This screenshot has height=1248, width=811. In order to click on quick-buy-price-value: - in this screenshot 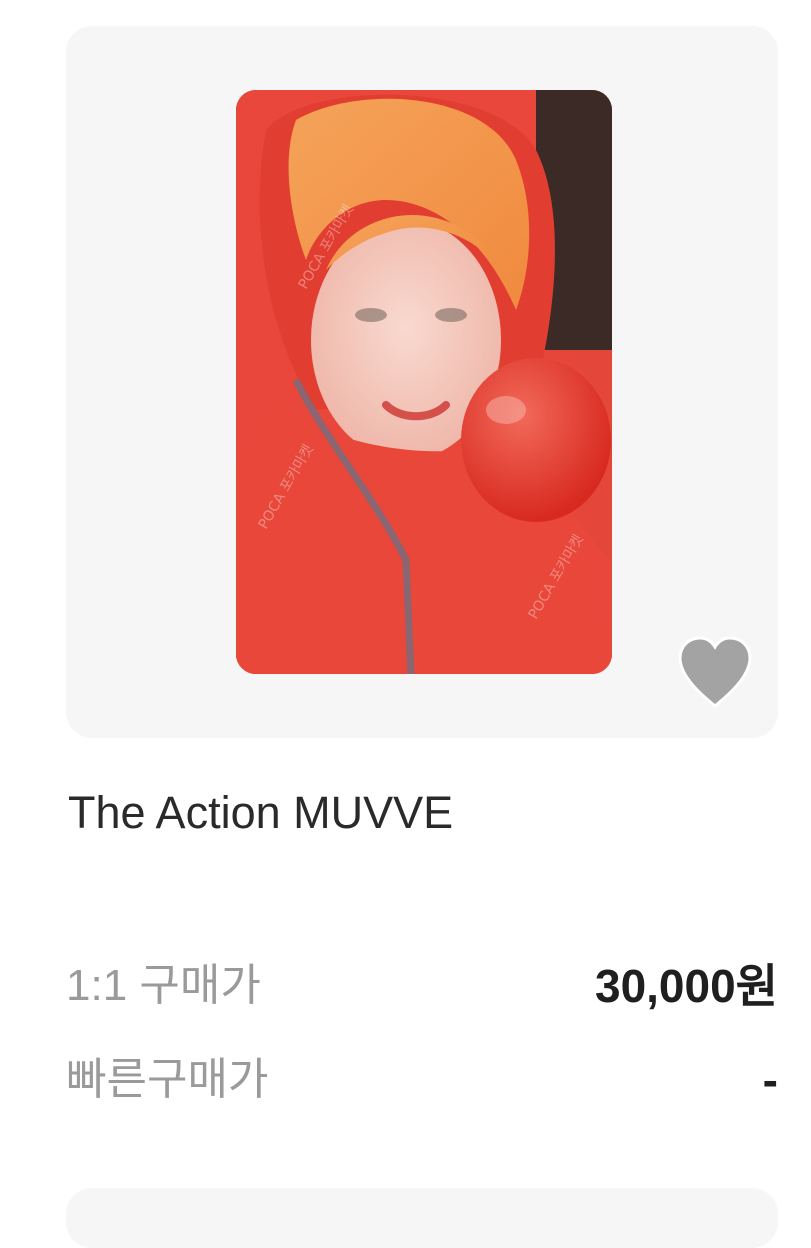, I will do `click(770, 1080)`.